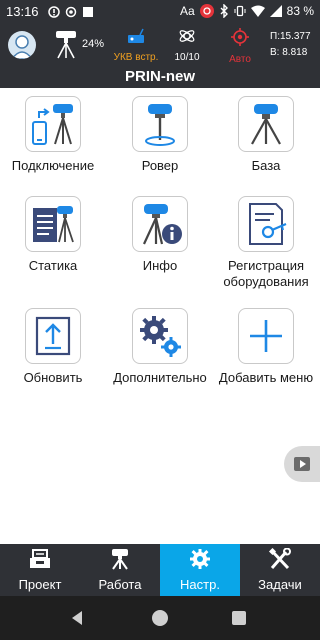 The height and width of the screenshot is (640, 320). I want to click on system-navigation-bar, so click(160, 618).